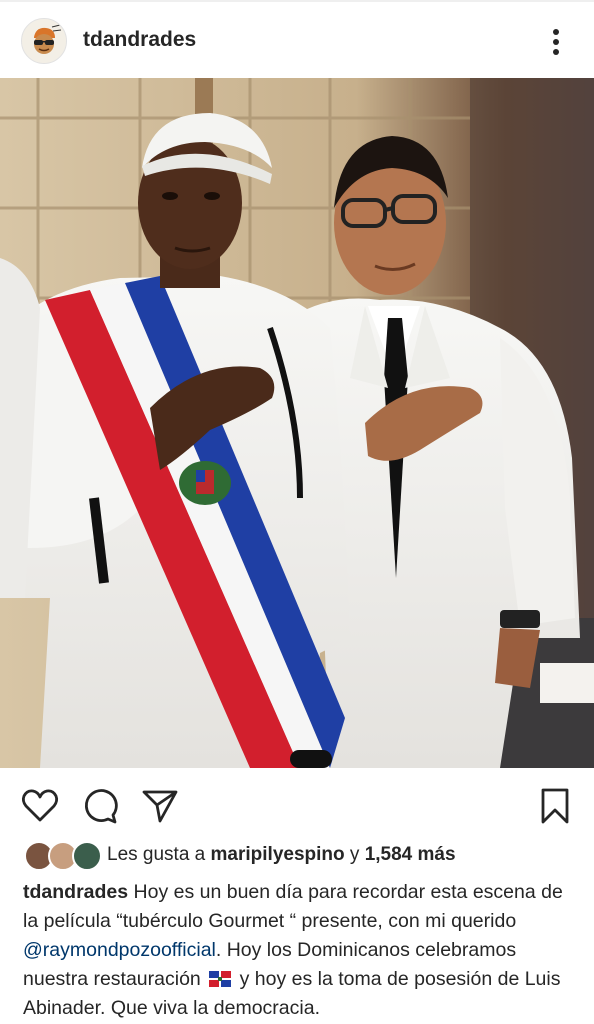  Describe the element at coordinates (297, 803) in the screenshot. I see `action-bar` at that location.